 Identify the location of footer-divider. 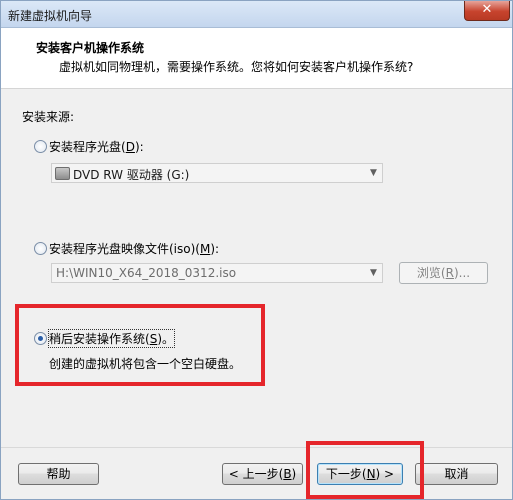
(256, 447).